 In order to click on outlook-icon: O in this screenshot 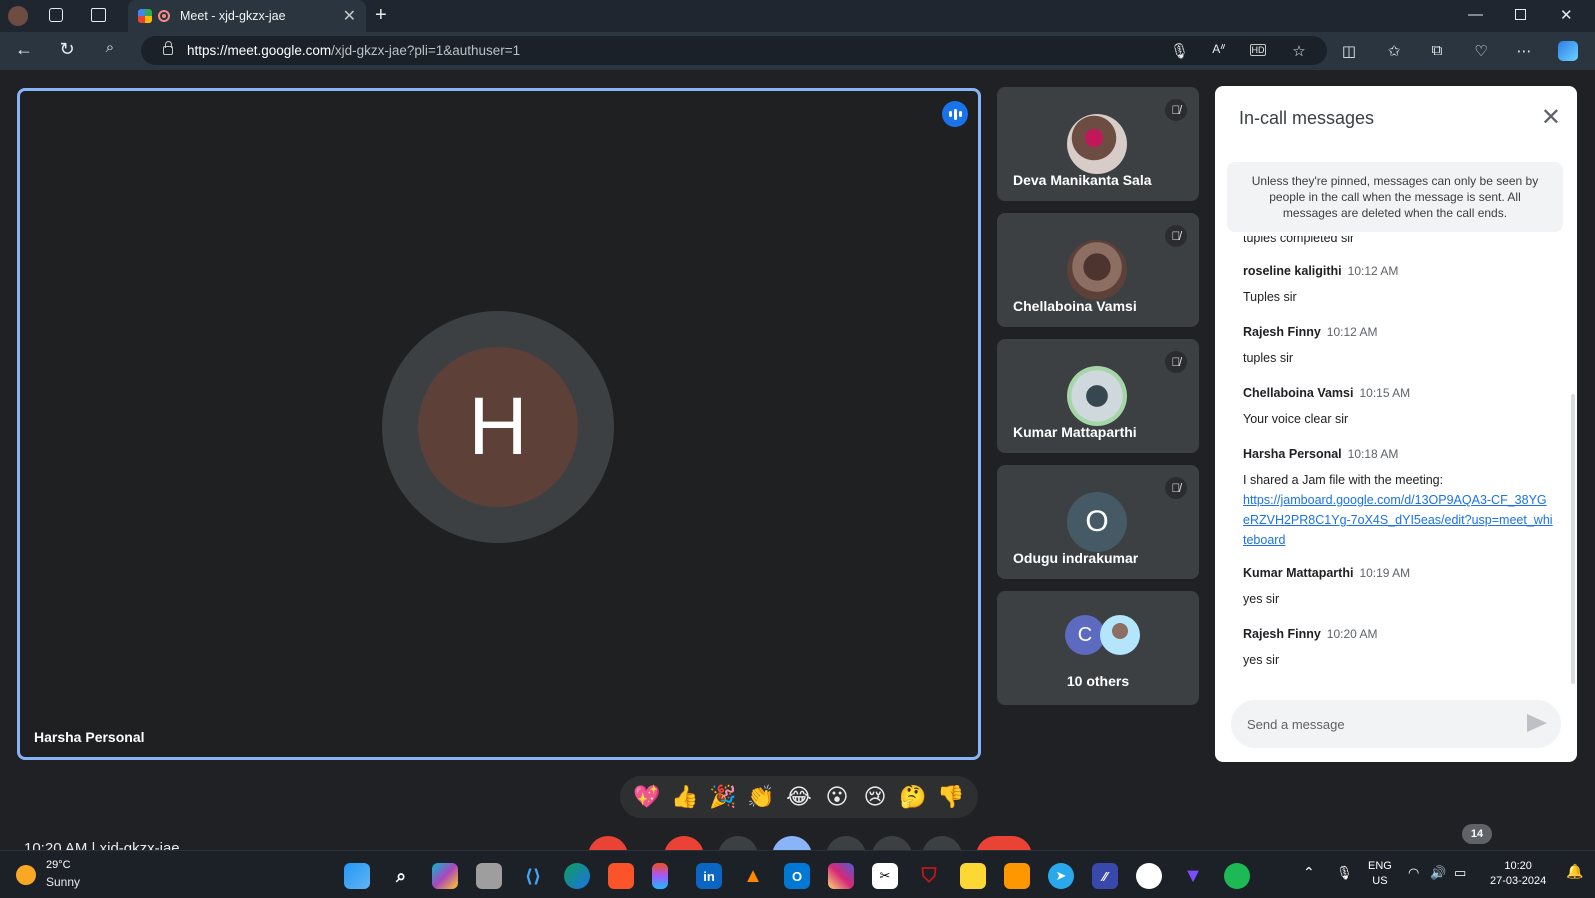, I will do `click(797, 876)`.